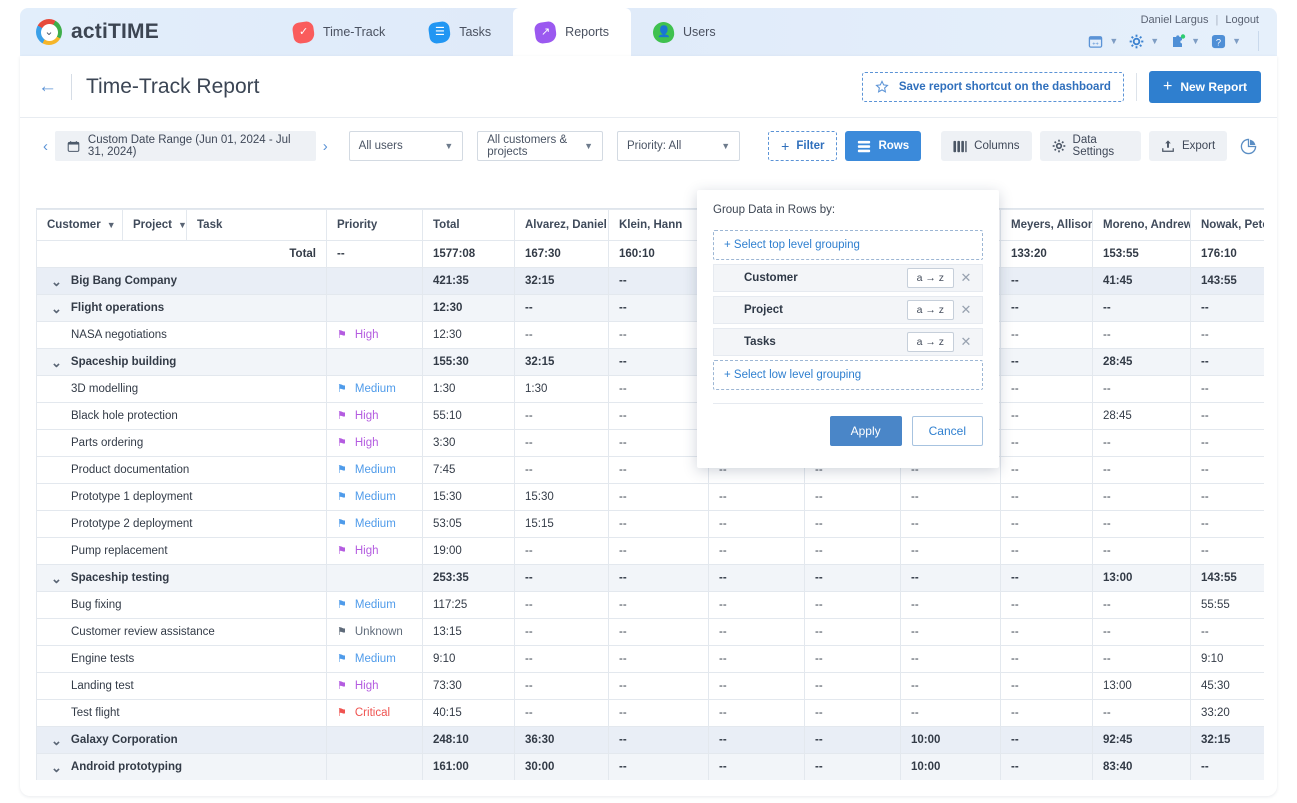  Describe the element at coordinates (848, 245) in the screenshot. I see `select-top-level-grouping-button: + Select top level grouping` at that location.